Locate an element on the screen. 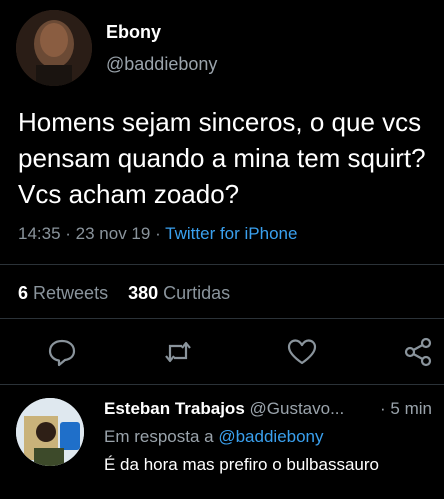  likes-label: Curtidas is located at coordinates (197, 293).